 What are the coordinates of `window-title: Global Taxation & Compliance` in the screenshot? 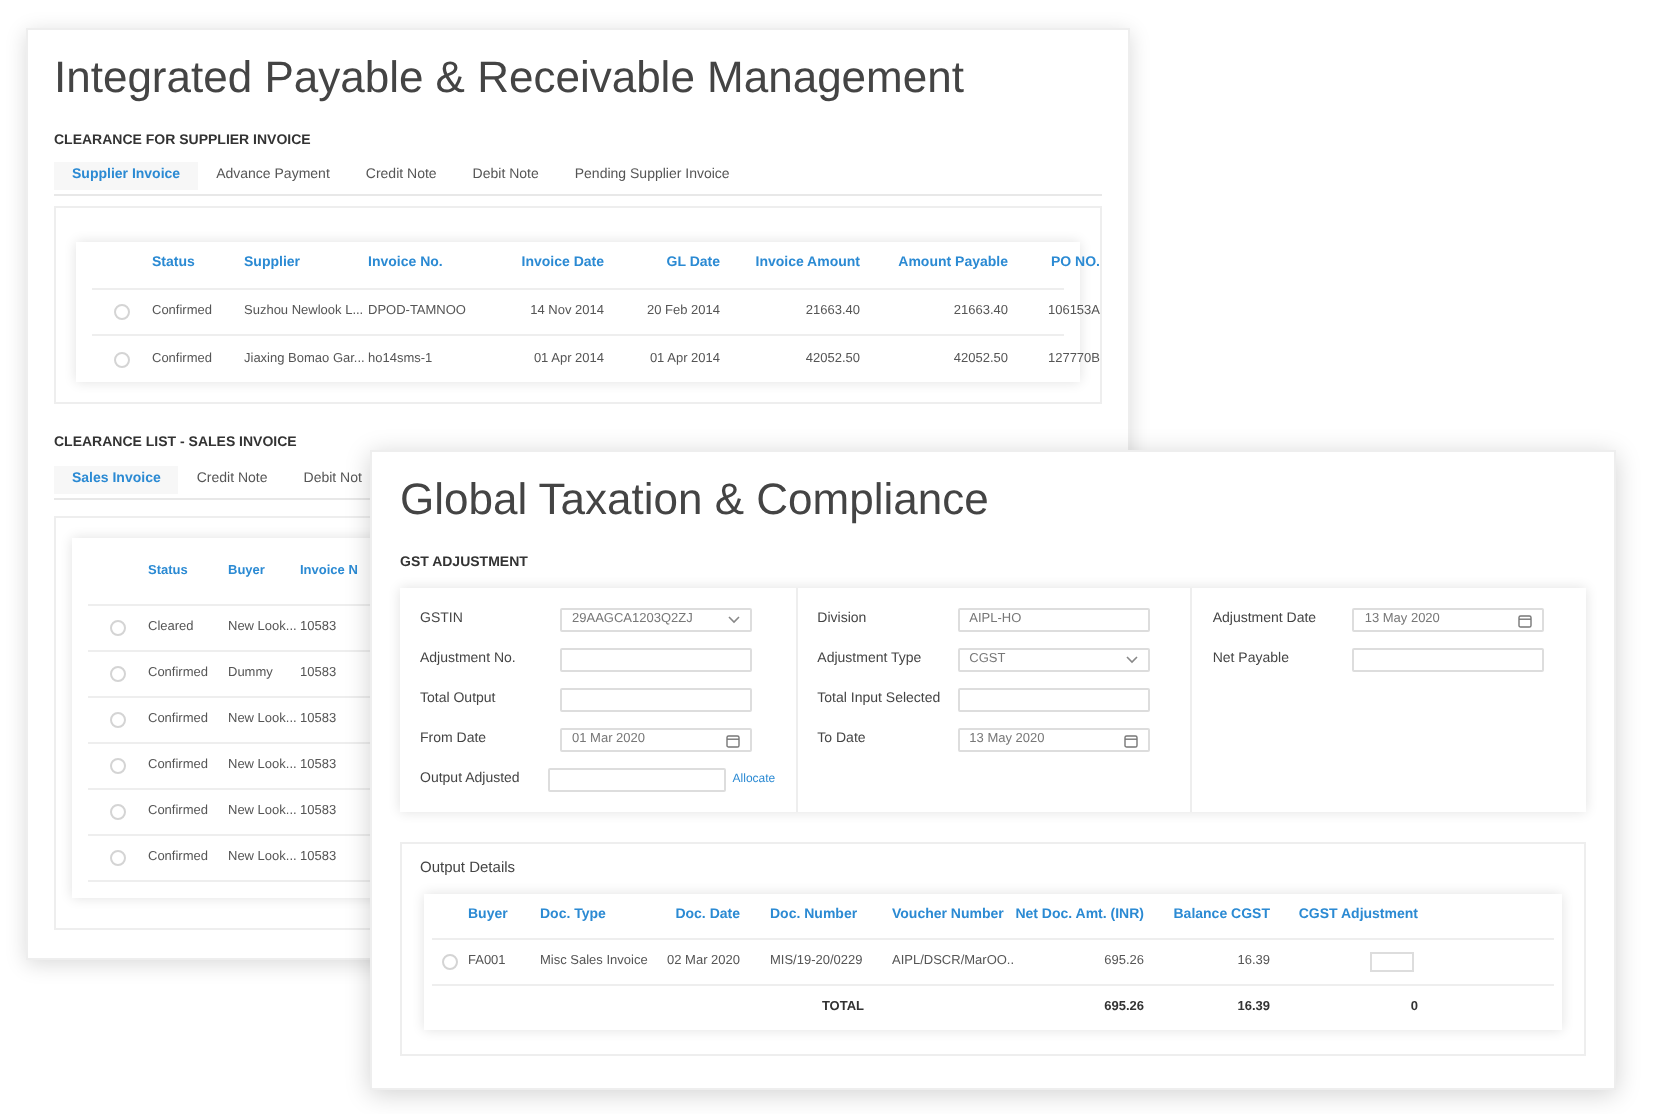 It's located at (695, 500).